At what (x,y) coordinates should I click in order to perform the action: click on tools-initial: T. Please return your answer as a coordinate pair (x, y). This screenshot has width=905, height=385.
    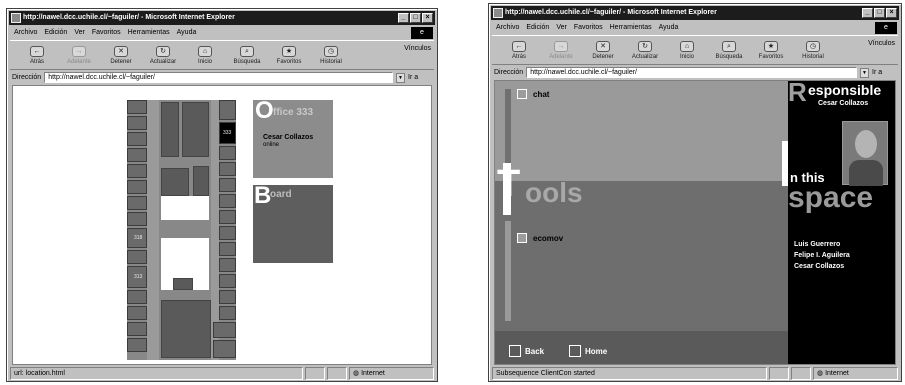
    Looking at the image, I should click on (509, 184).